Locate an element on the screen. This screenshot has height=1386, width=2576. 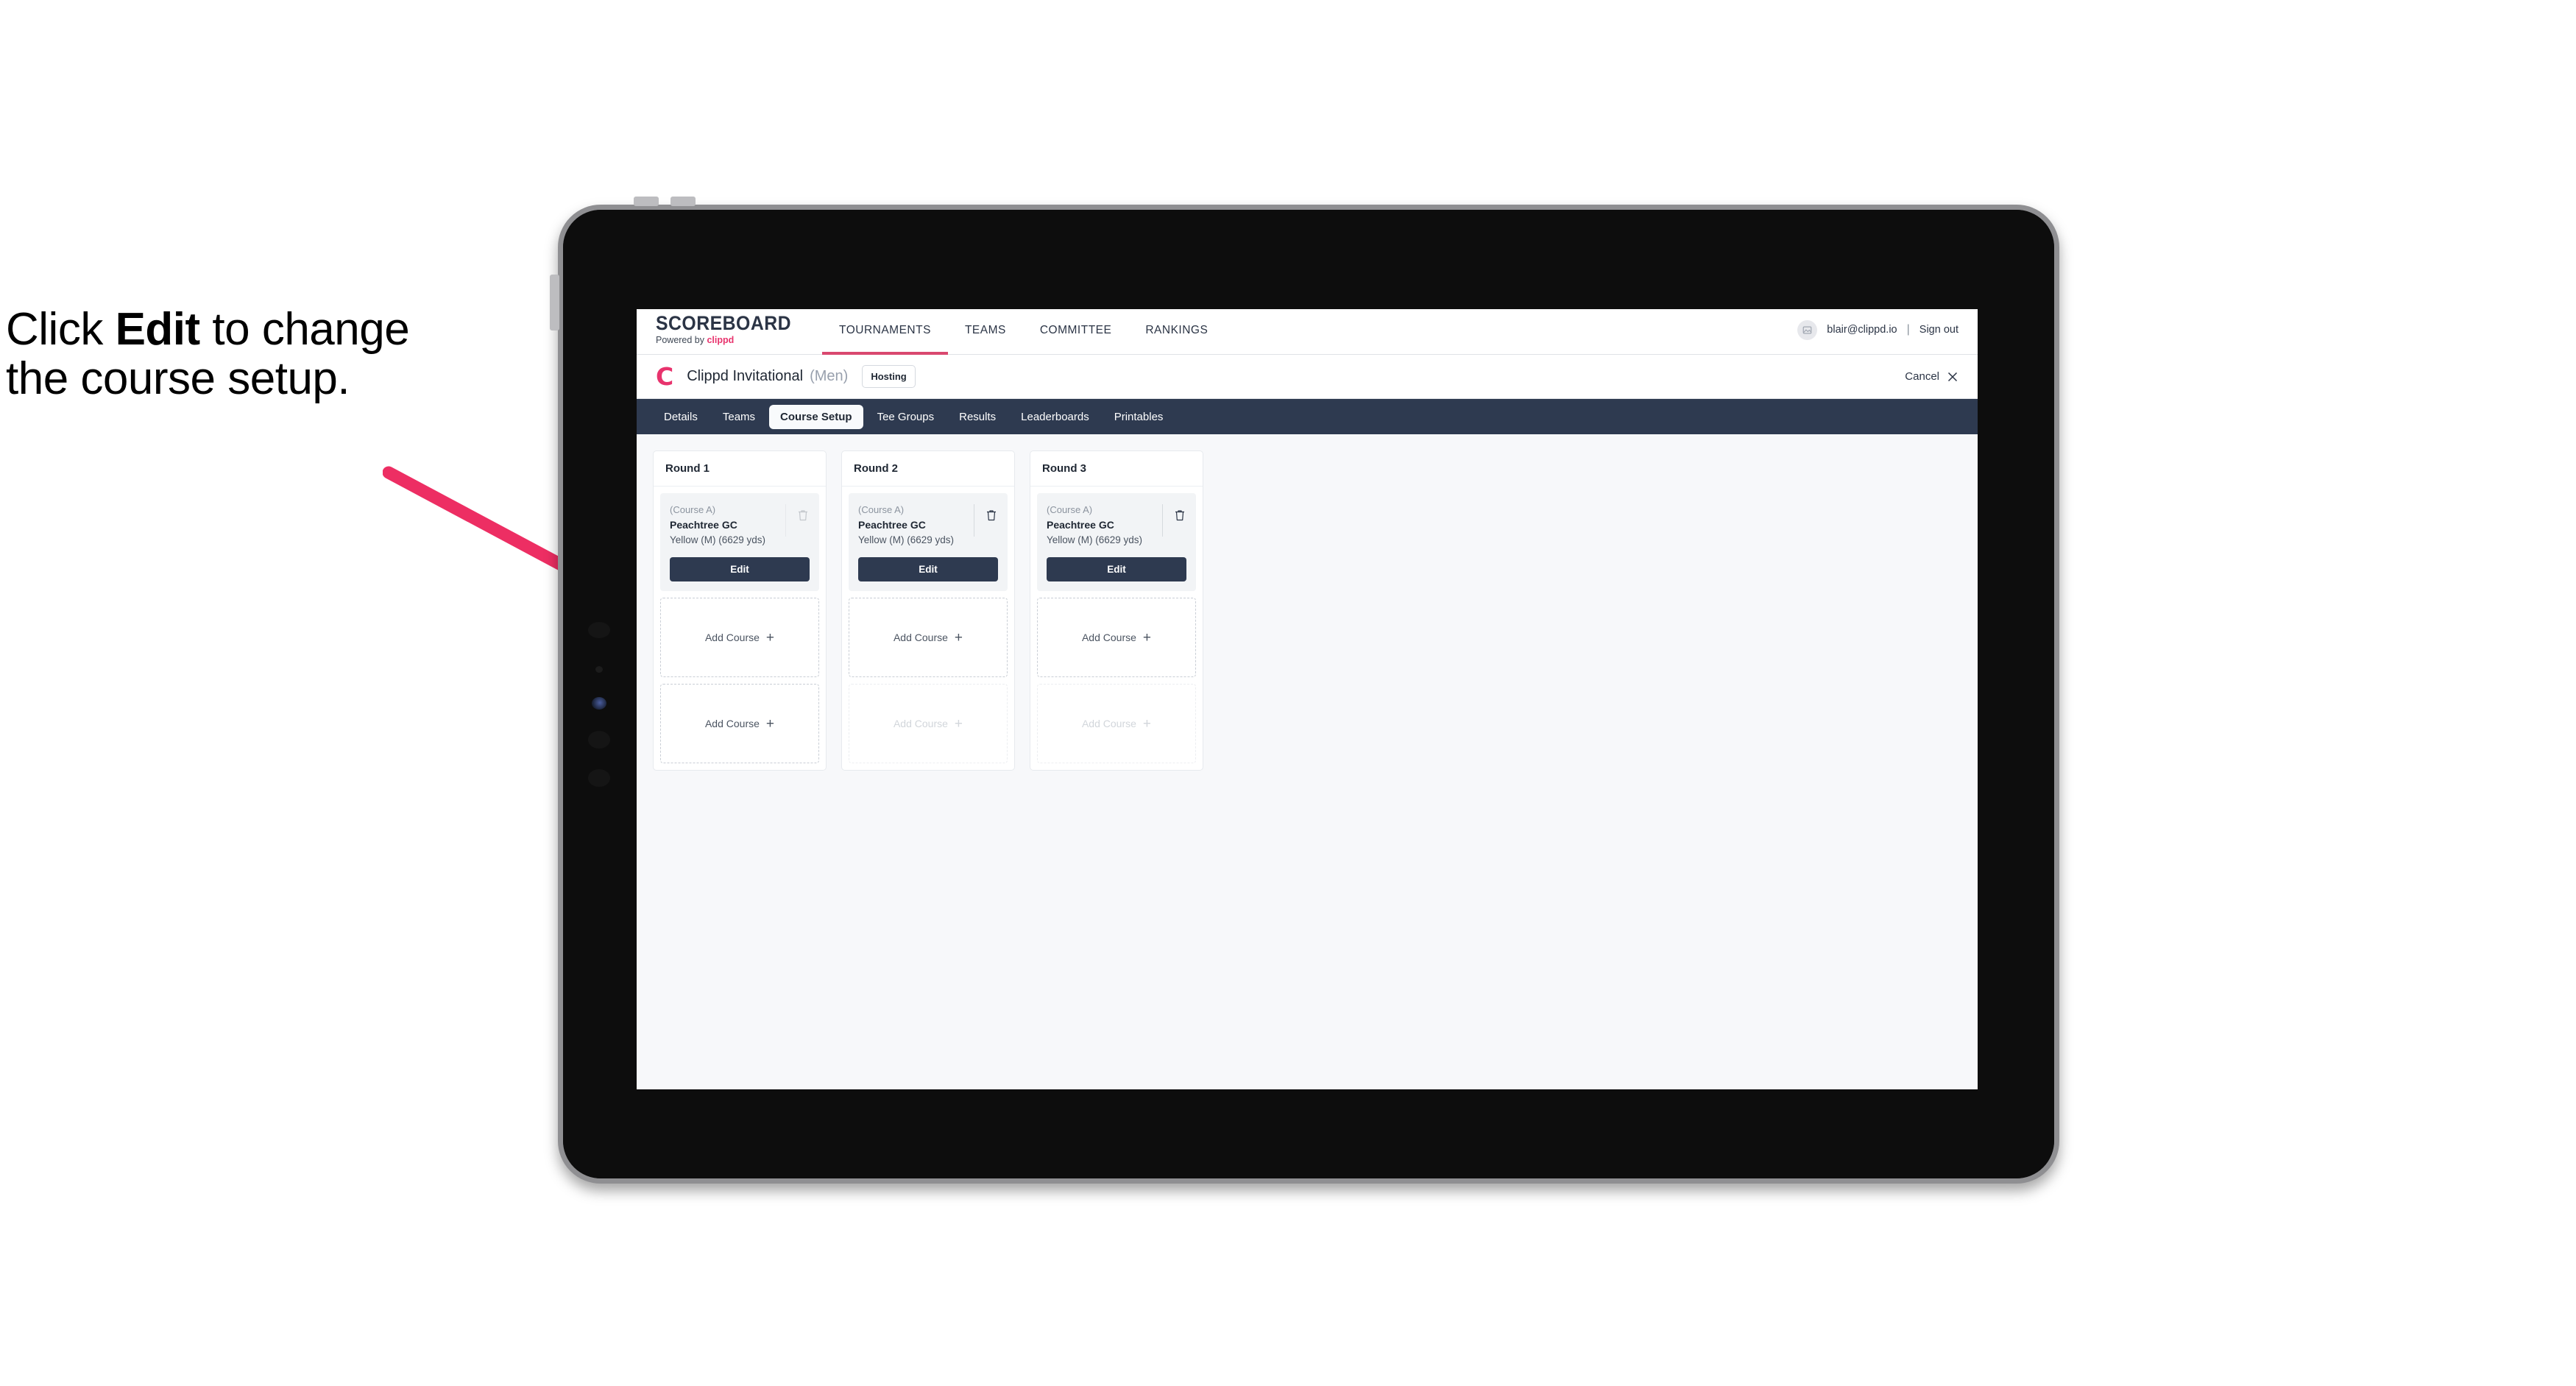
close-icon is located at coordinates (1953, 376).